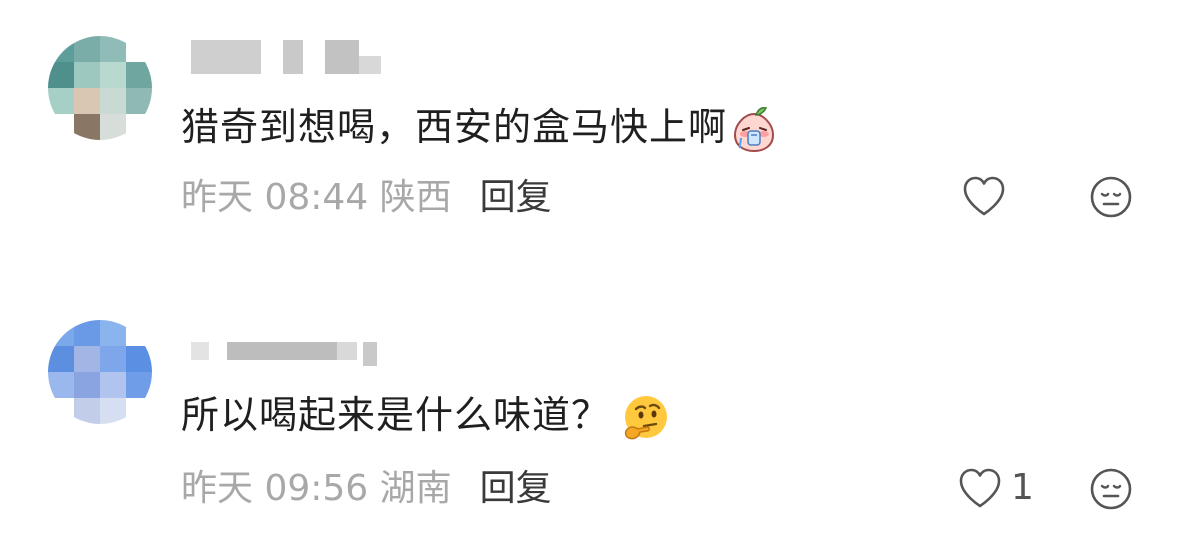 Image resolution: width=1200 pixels, height=553 pixels. I want to click on comment-body: 猎奇到想喝，西安的盒马快上啊, so click(454, 127).